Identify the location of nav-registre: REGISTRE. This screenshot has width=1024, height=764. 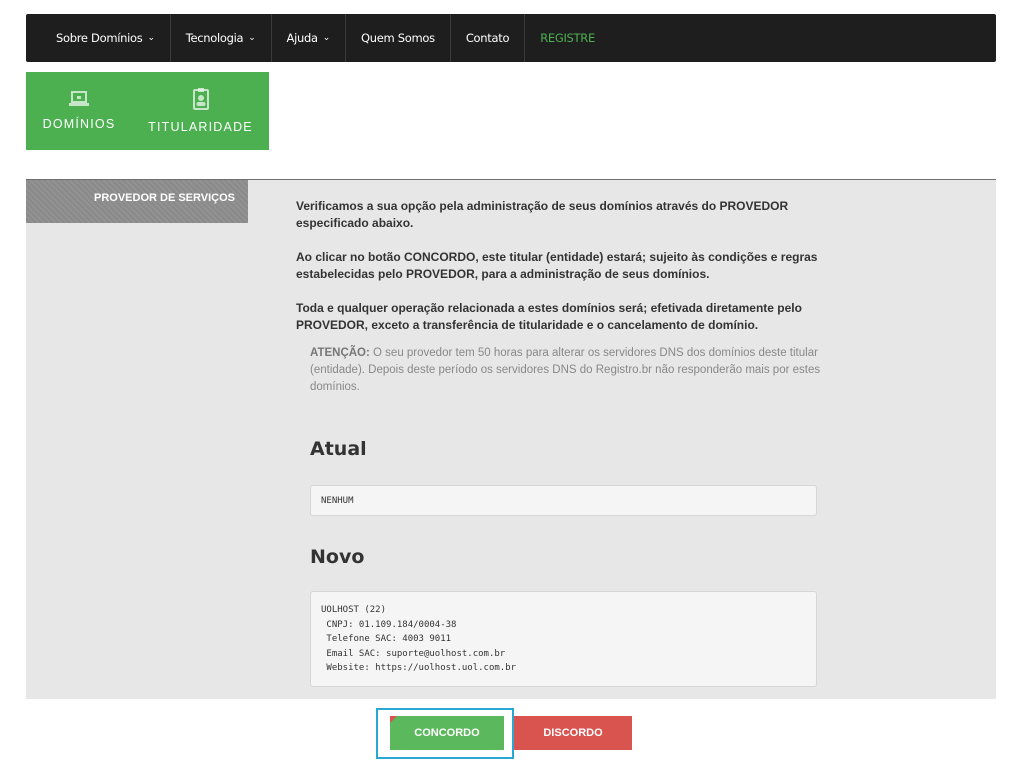
(567, 38).